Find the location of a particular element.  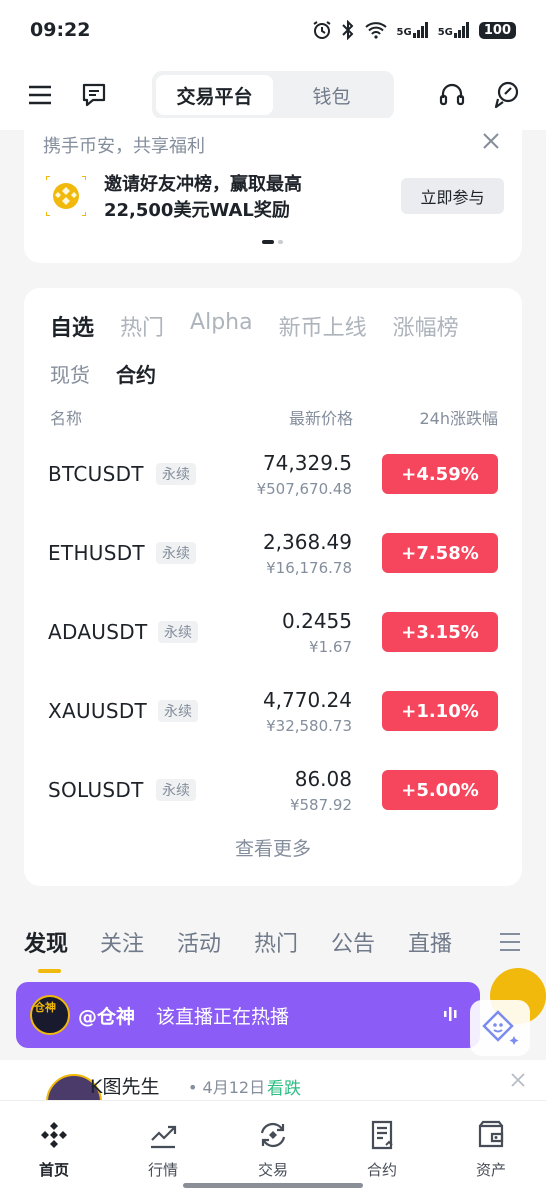

row-change-badge: +1.10% is located at coordinates (440, 711).